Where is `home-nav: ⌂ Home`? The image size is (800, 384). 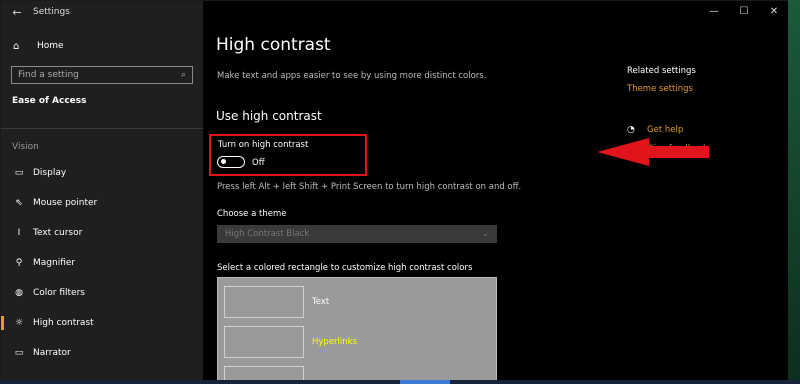 home-nav: ⌂ Home is located at coordinates (102, 46).